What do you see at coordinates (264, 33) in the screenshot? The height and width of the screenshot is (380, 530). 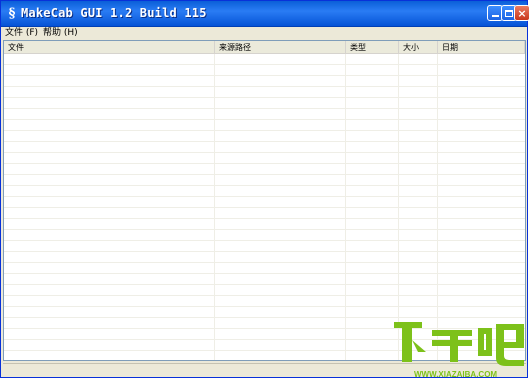 I see `menu-bar: 文件 (F) 帮助 (H)` at bounding box center [264, 33].